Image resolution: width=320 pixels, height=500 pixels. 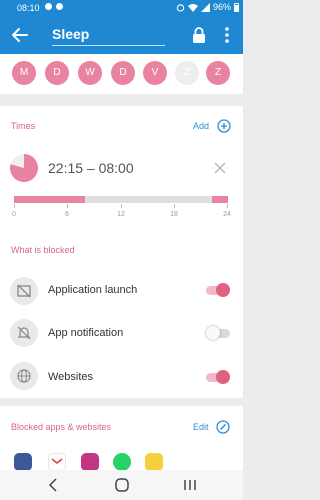 I want to click on app-icon, so click(x=154, y=462).